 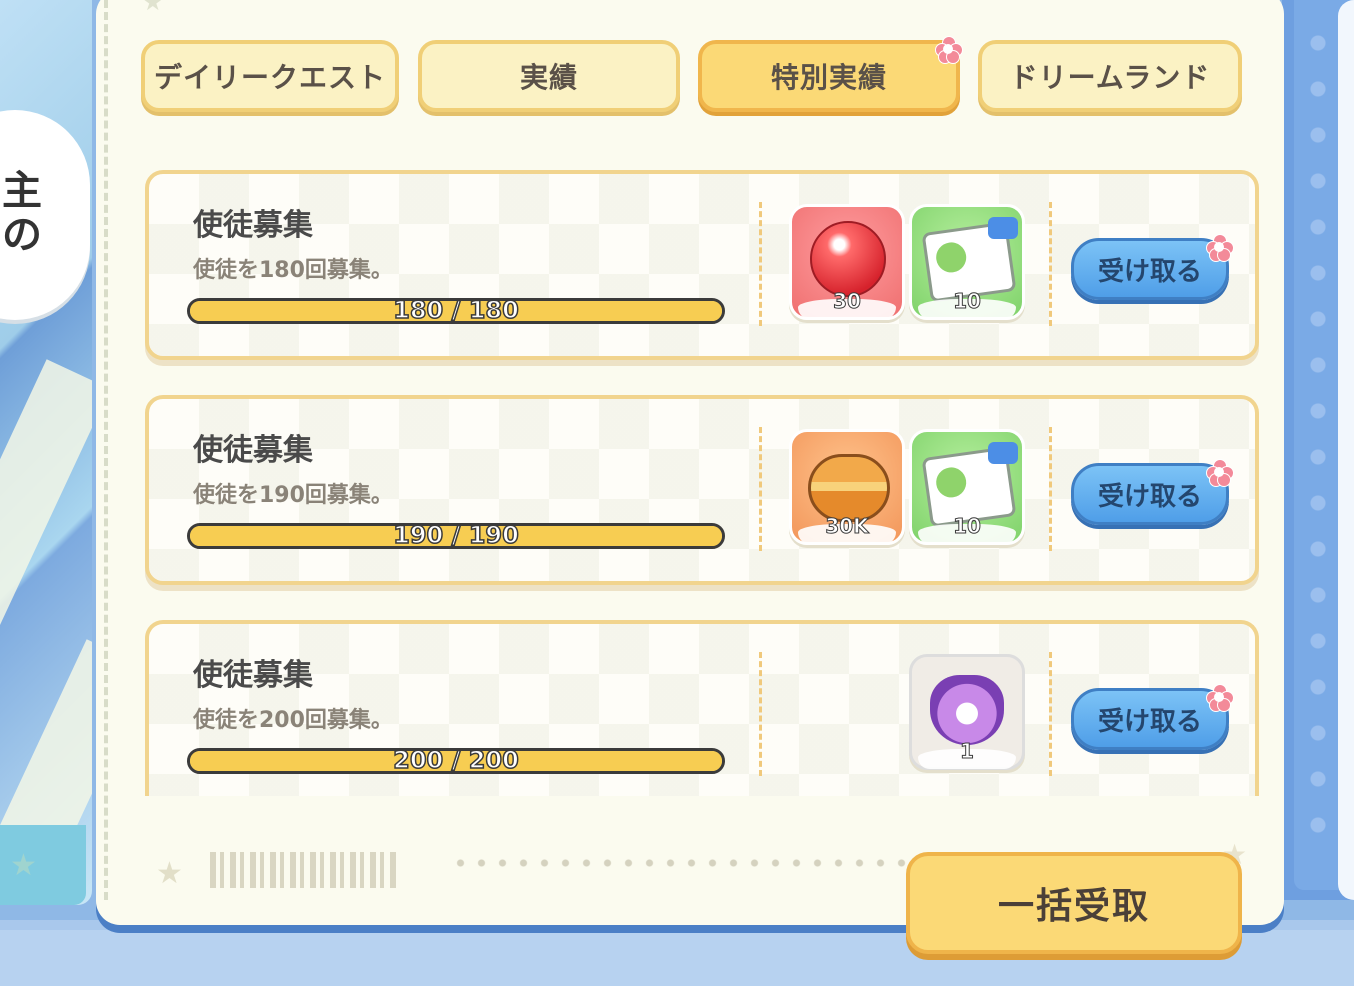 What do you see at coordinates (967, 751) in the screenshot?
I see `reward-qty: 1` at bounding box center [967, 751].